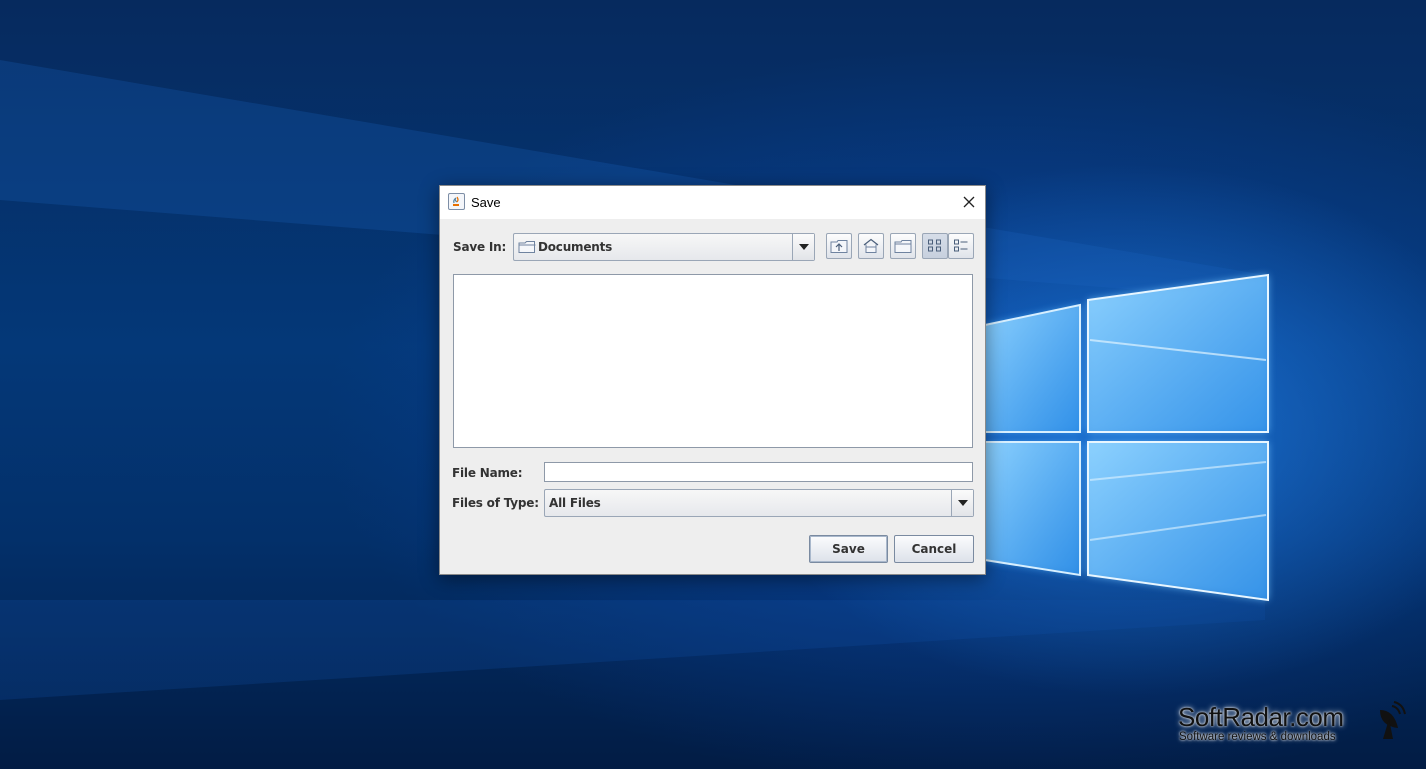 The image size is (1426, 769). I want to click on files-of-type-label: Files of Type:, so click(495, 503).